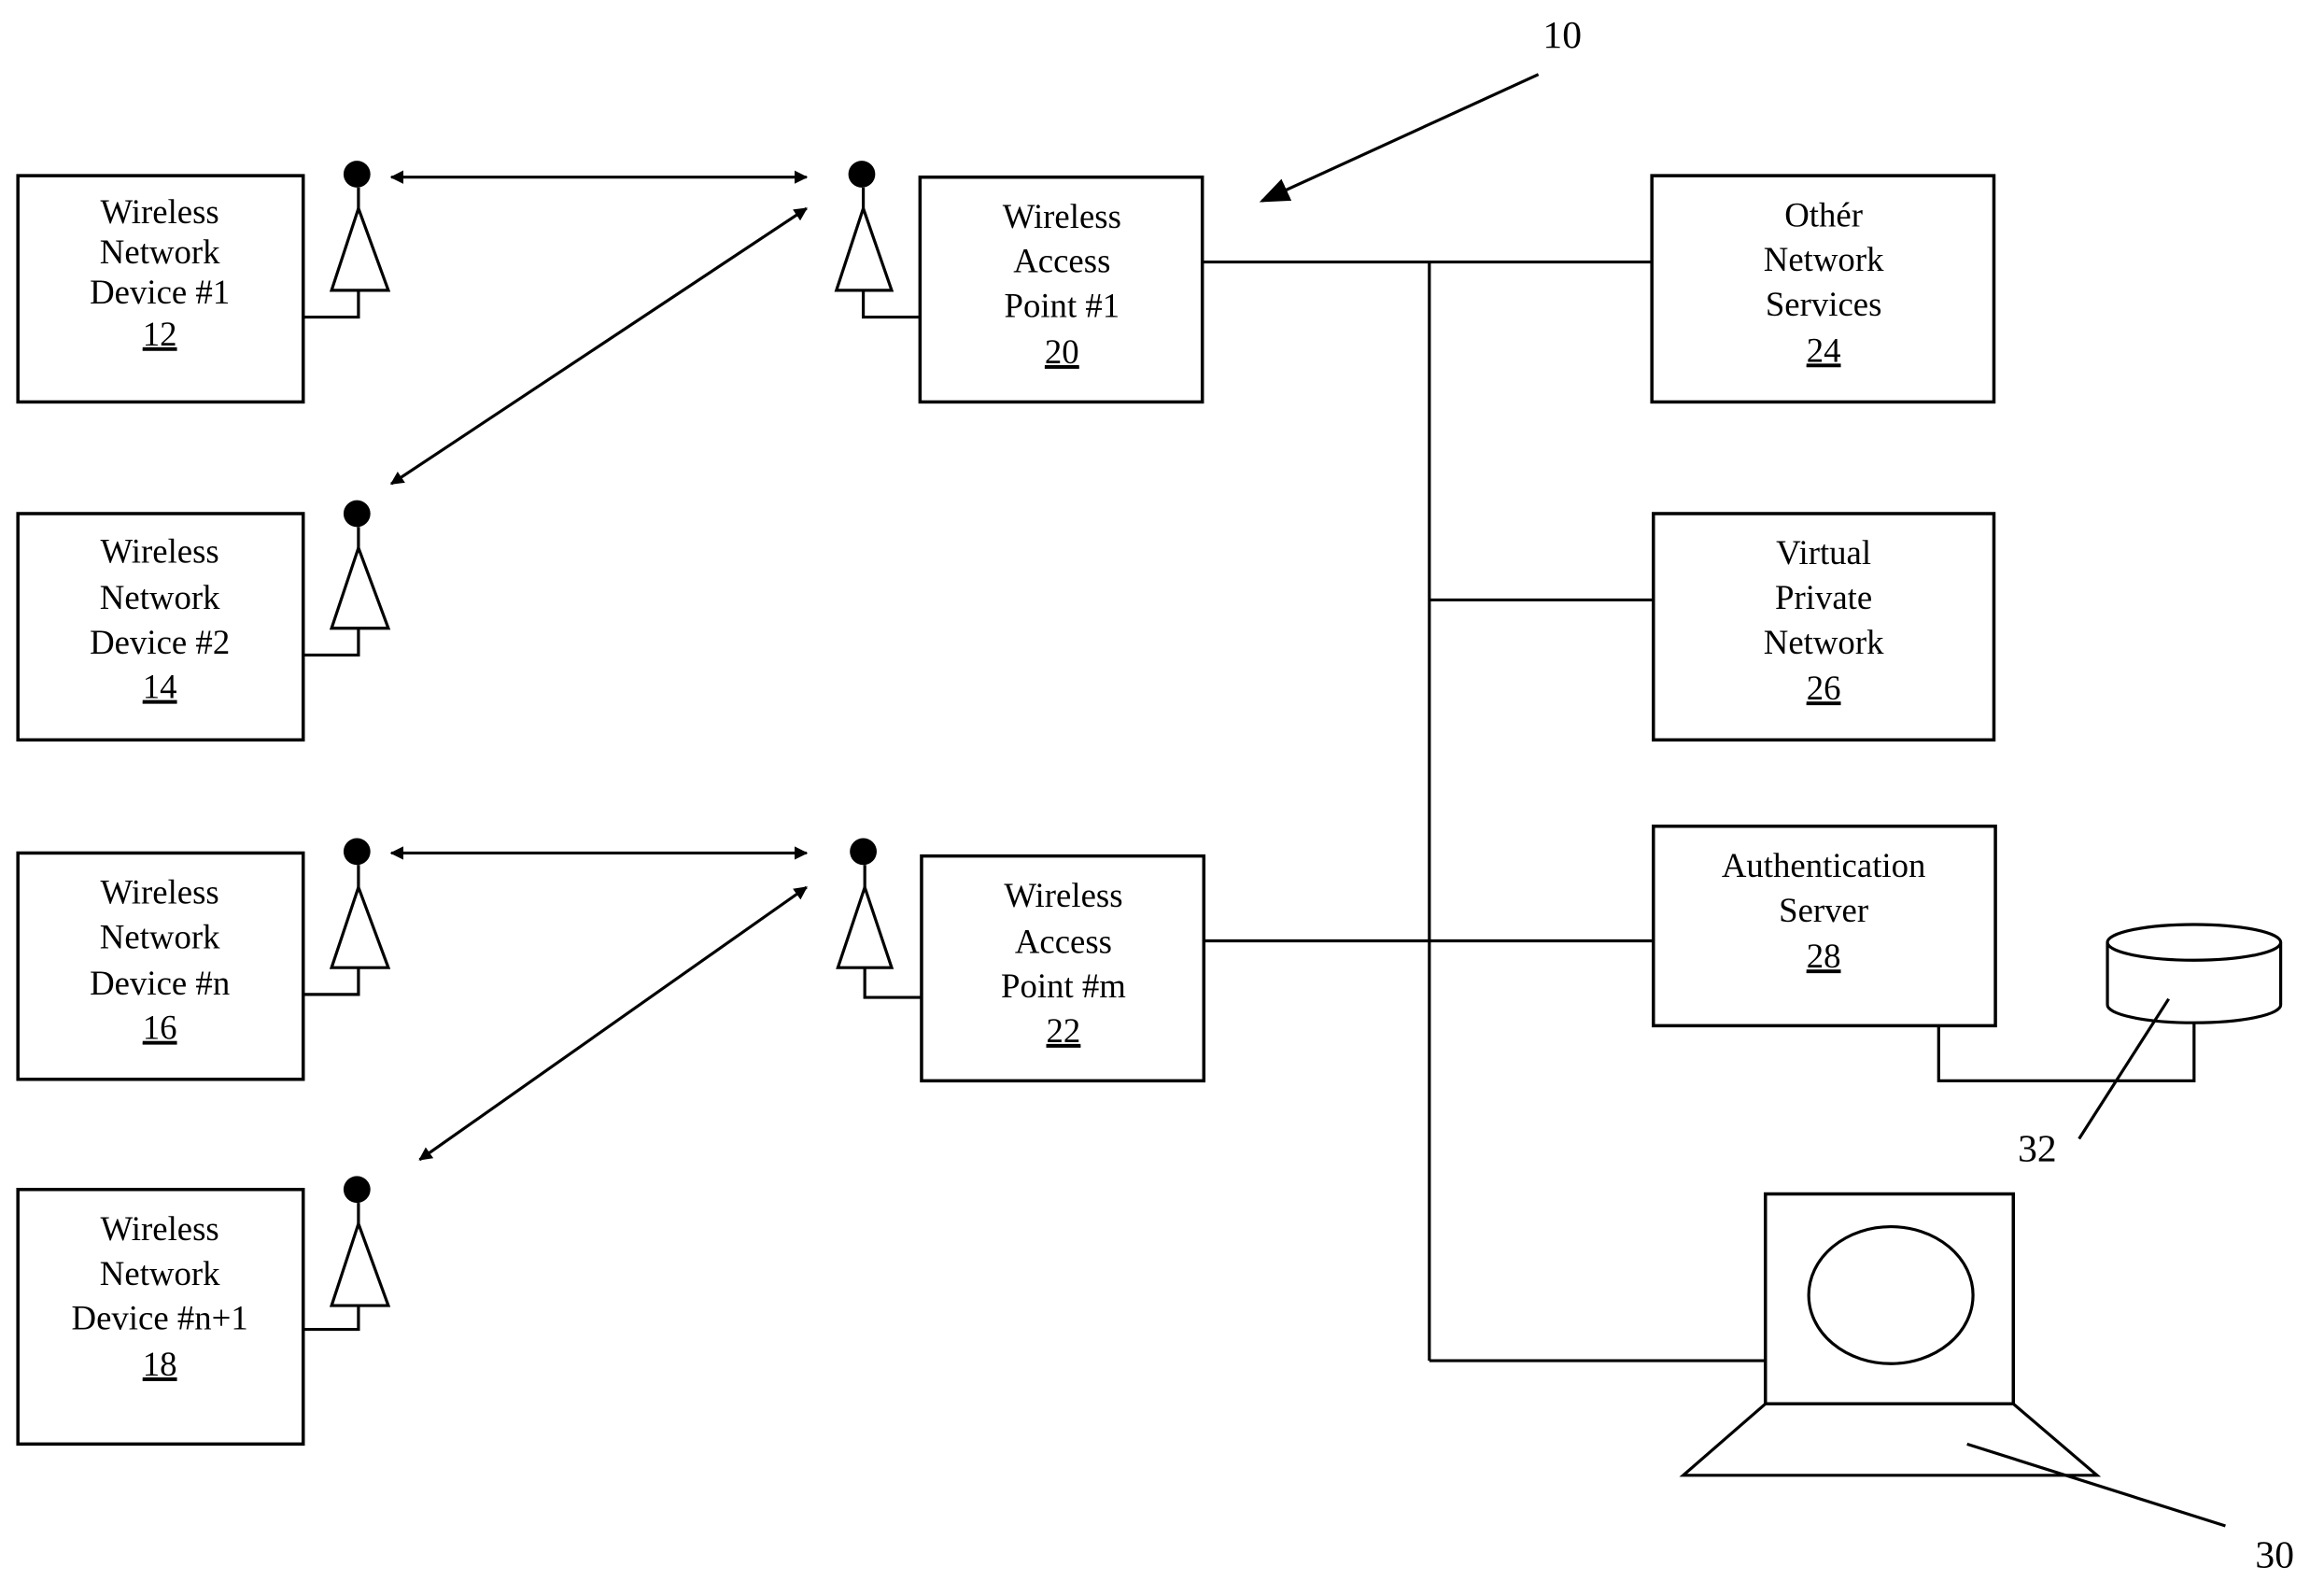  Describe the element at coordinates (1063, 986) in the screenshot. I see `access-point-label-line: Point #m` at that location.